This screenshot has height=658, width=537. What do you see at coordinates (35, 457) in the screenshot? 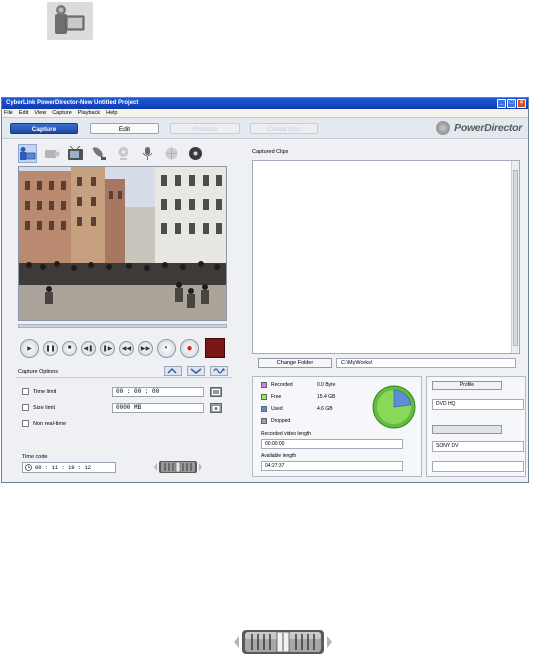
I see `timecode-label: Time code` at bounding box center [35, 457].